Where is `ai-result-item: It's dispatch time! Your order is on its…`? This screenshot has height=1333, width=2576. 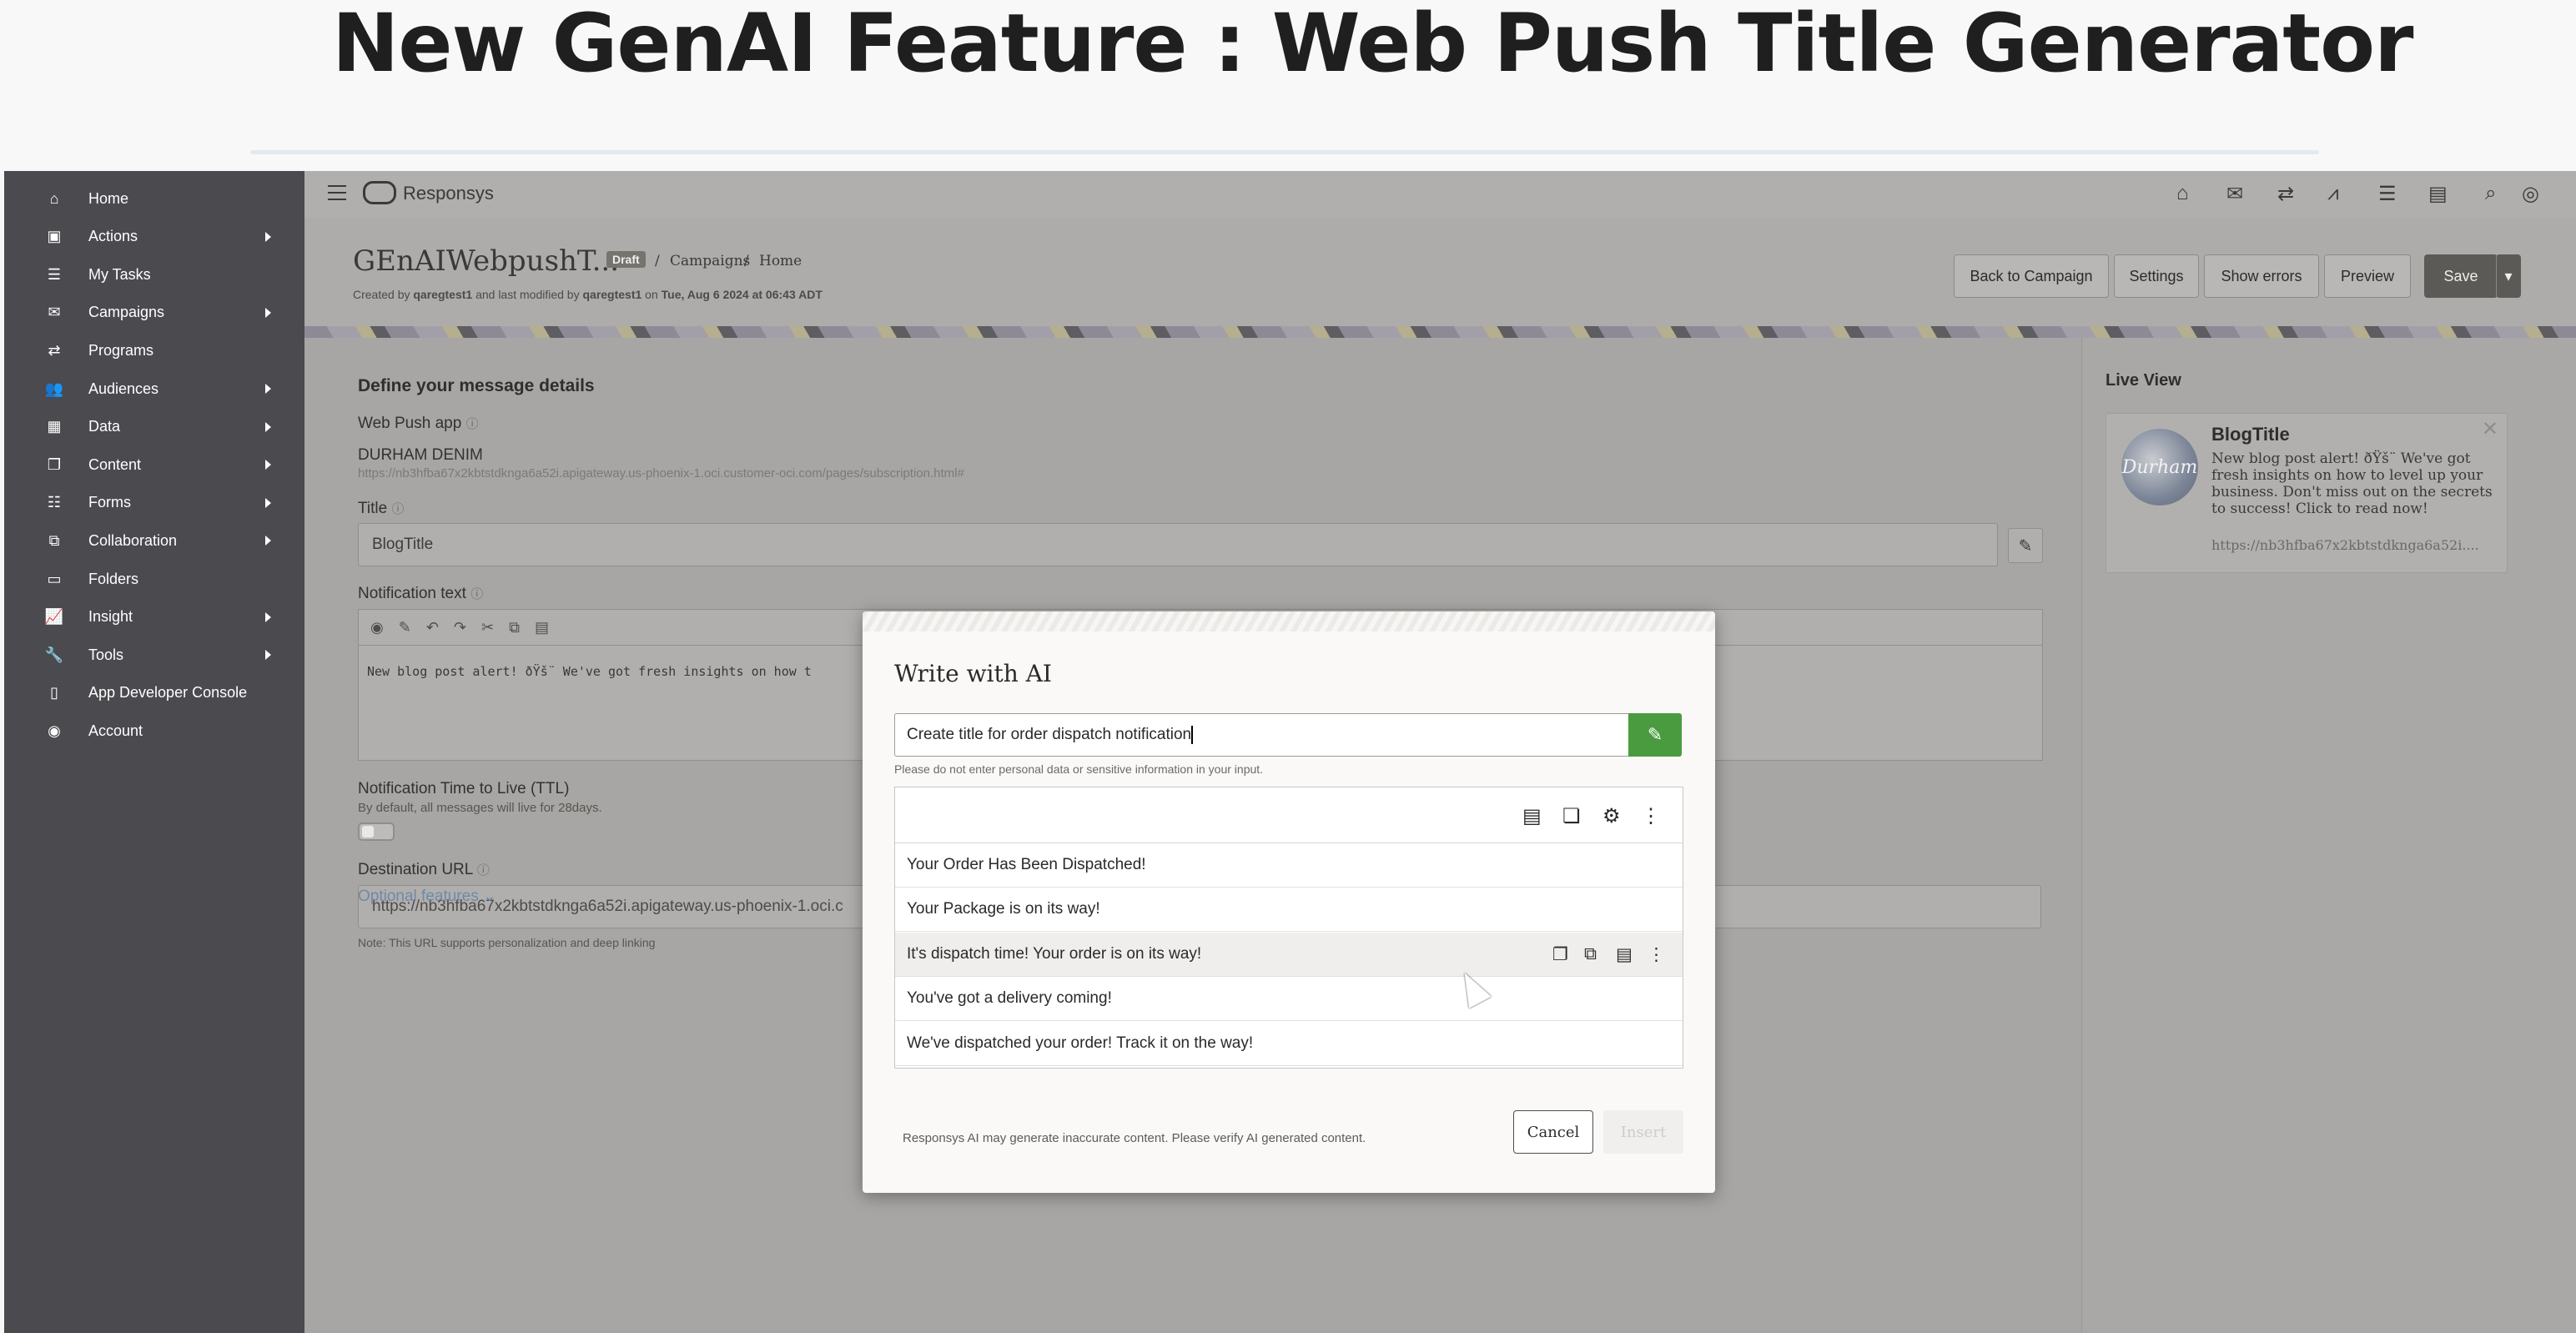 ai-result-item: It's dispatch time! Your order is on its… is located at coordinates (1289, 955).